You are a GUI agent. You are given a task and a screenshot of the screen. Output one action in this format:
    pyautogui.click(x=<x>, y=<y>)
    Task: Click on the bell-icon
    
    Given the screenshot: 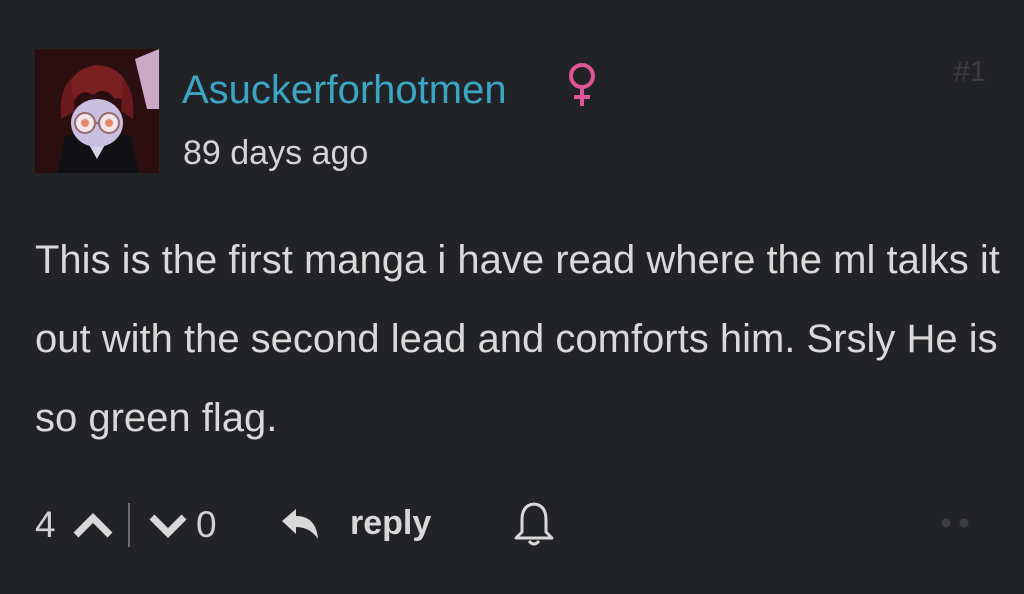 What is the action you would take?
    pyautogui.click(x=534, y=524)
    